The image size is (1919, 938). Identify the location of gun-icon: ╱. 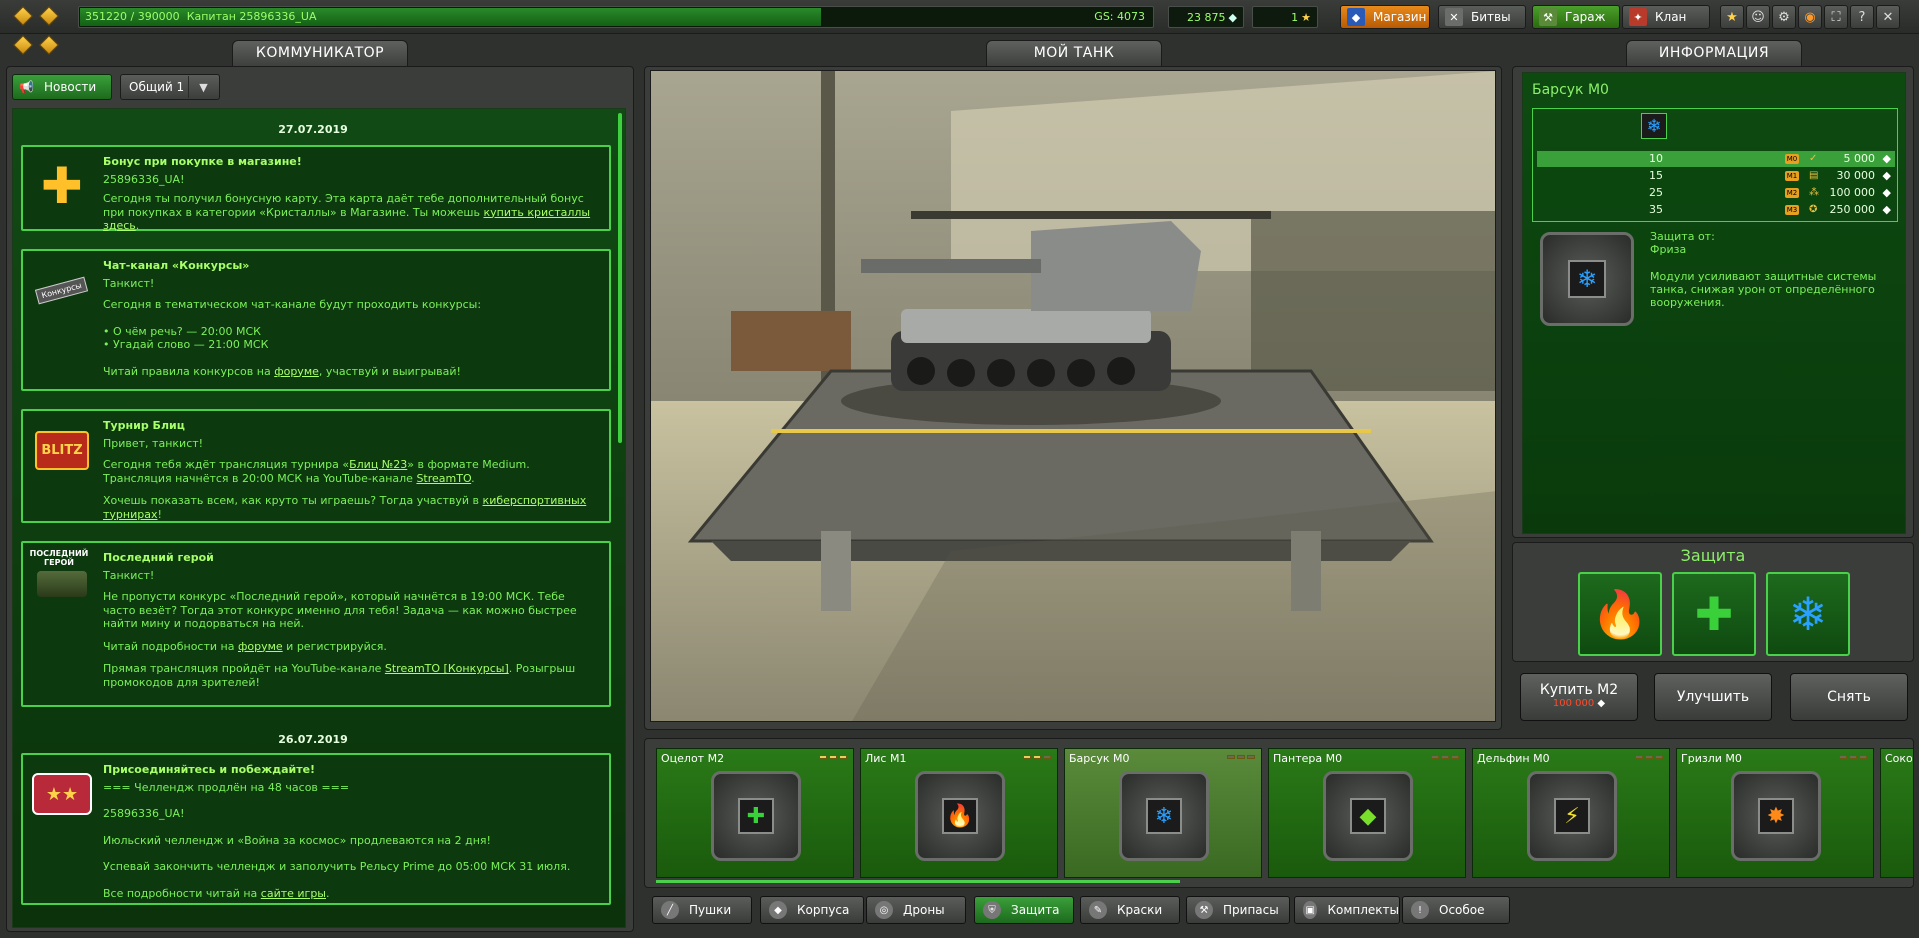
(670, 910).